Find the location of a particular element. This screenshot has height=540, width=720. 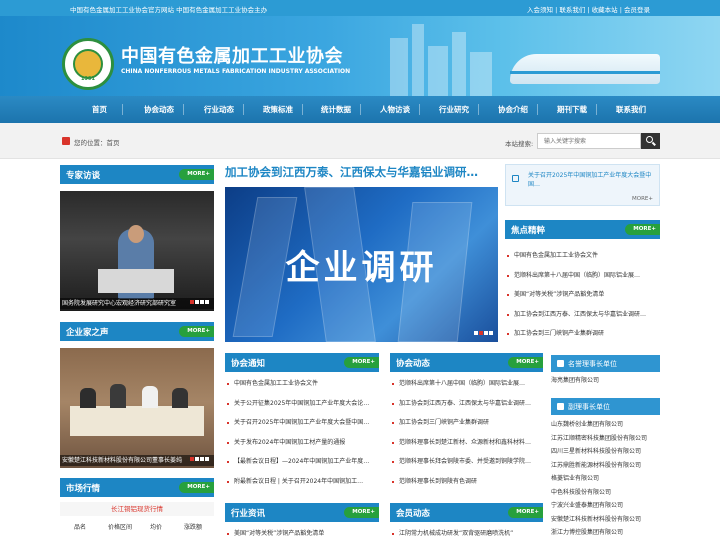

association-logo: 1991 is located at coordinates (88, 64).